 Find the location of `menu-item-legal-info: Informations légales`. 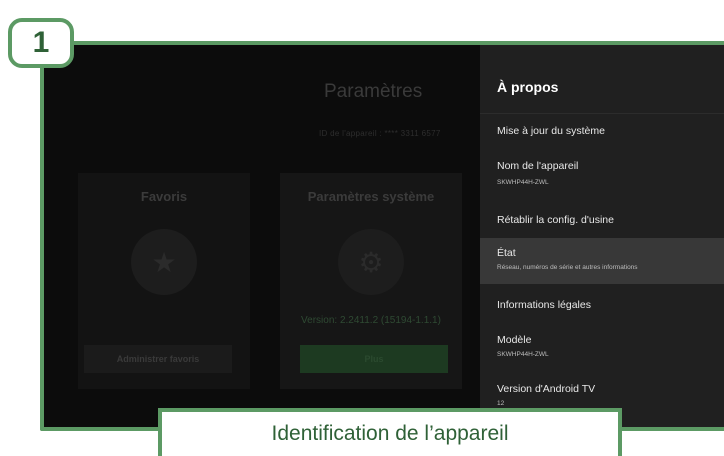

menu-item-legal-info: Informations légales is located at coordinates (602, 306).